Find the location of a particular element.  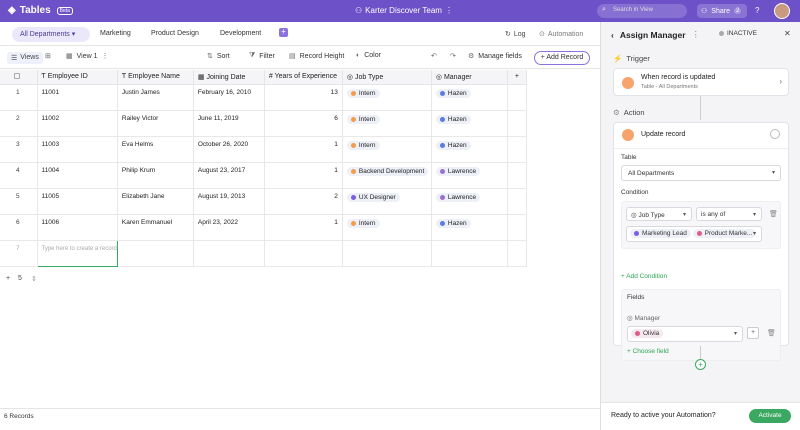

condition-values-select: Marketing Lead Product Marke... ▾ is located at coordinates (694, 234).